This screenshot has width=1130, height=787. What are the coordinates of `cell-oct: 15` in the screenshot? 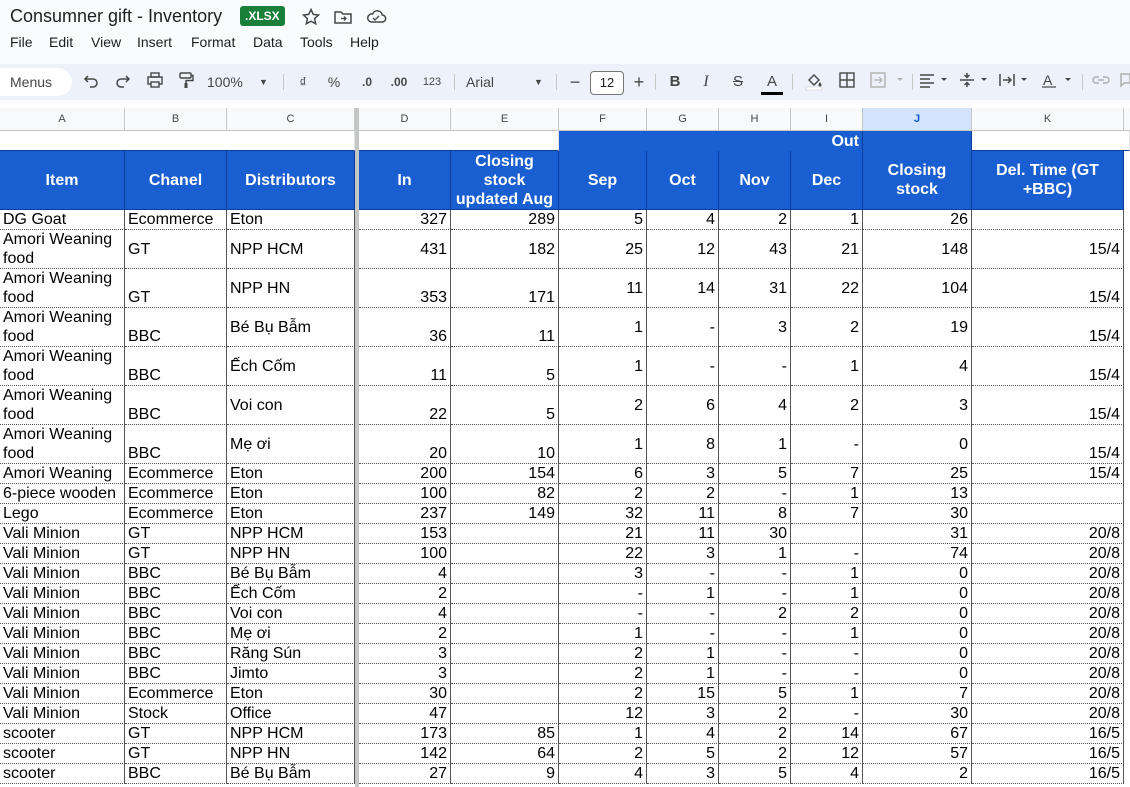 It's located at (683, 694).